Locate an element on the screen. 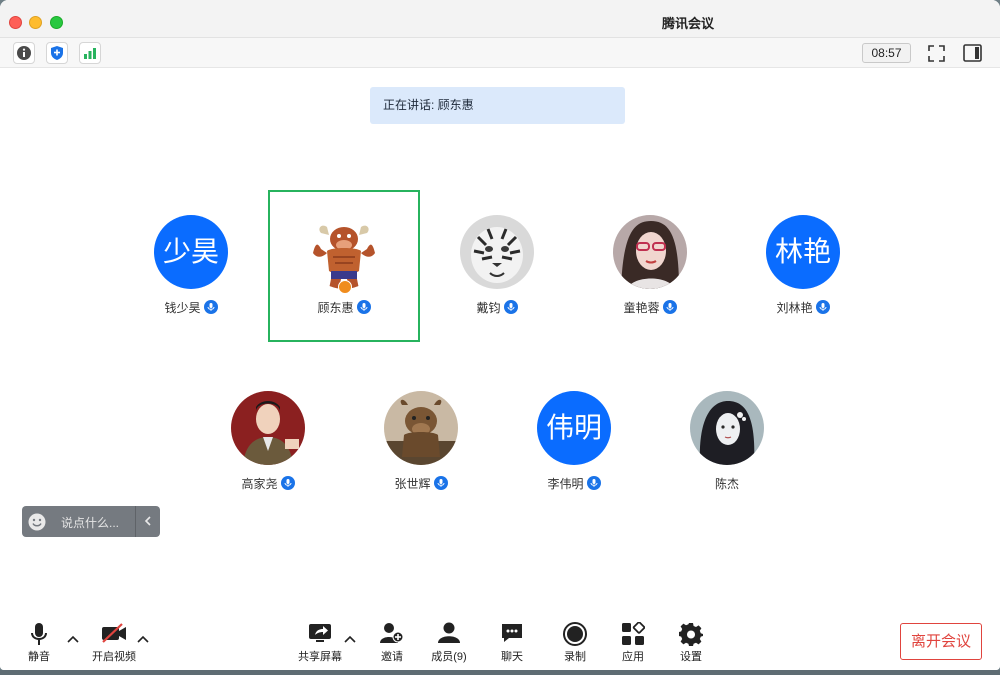 This screenshot has height=675, width=1000. control-bar: 静音 开启视频 共享屏幕 邀请 成员(9) 聊天 录制 应用 设置 离开会议 is located at coordinates (500, 640).